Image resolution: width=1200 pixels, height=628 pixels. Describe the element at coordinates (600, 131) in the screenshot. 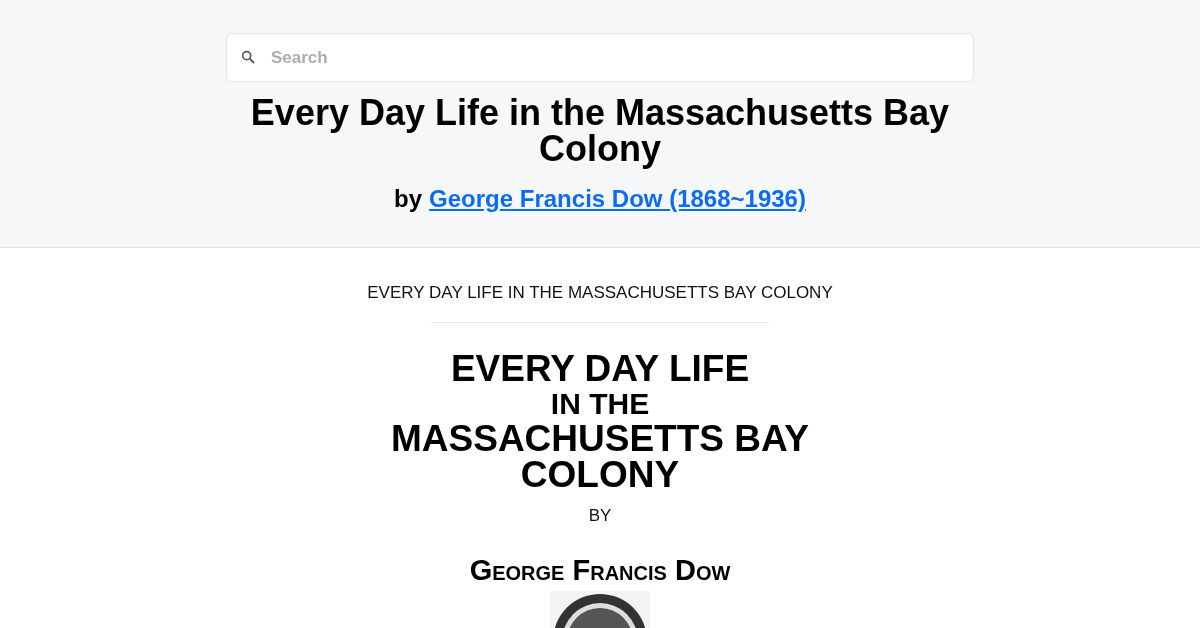

I see `book-title: Every Day Life in the Massachusetts Bay Colony` at that location.